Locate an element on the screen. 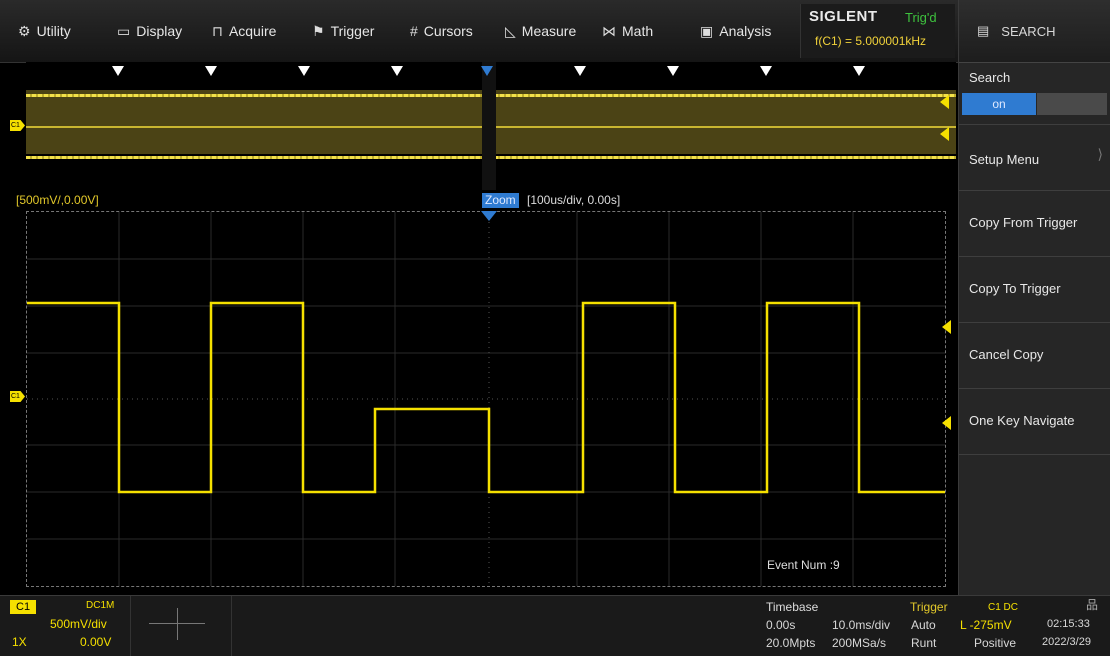  trigger-label: Trigger is located at coordinates (929, 607).